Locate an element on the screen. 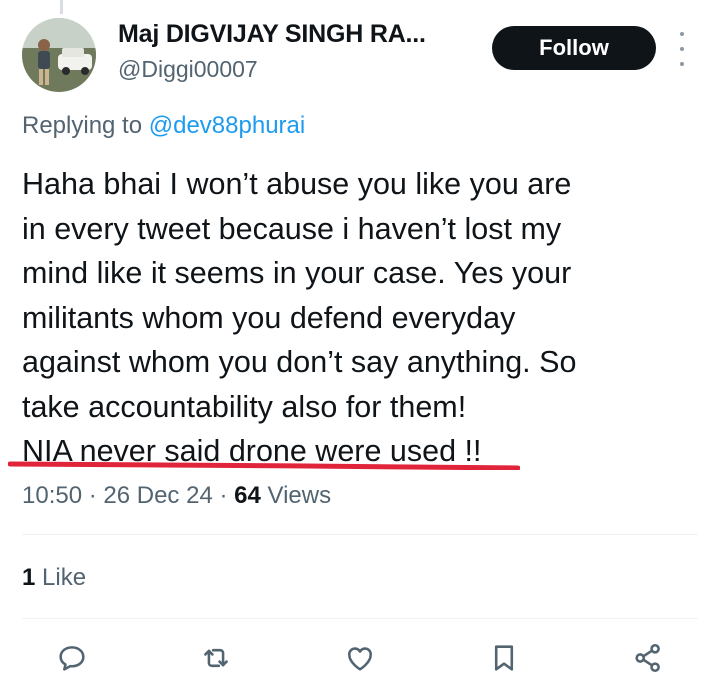  reply-mention-link: @dev88phurai is located at coordinates (227, 125).